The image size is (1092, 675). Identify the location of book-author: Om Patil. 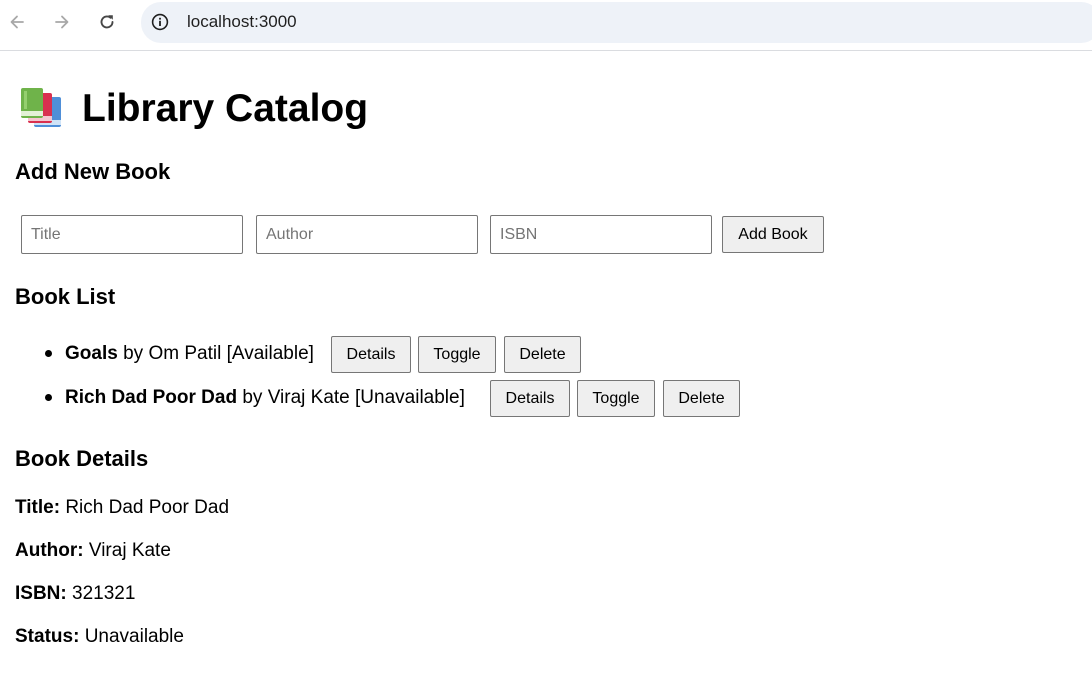
(185, 353).